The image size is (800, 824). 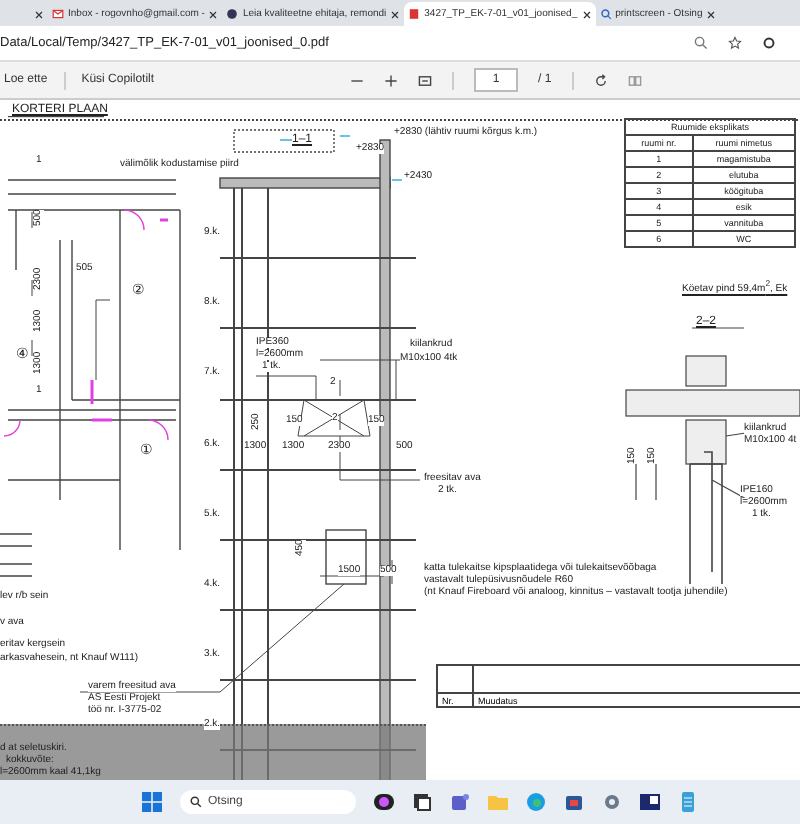 I want to click on teams-icon, so click(x=460, y=802).